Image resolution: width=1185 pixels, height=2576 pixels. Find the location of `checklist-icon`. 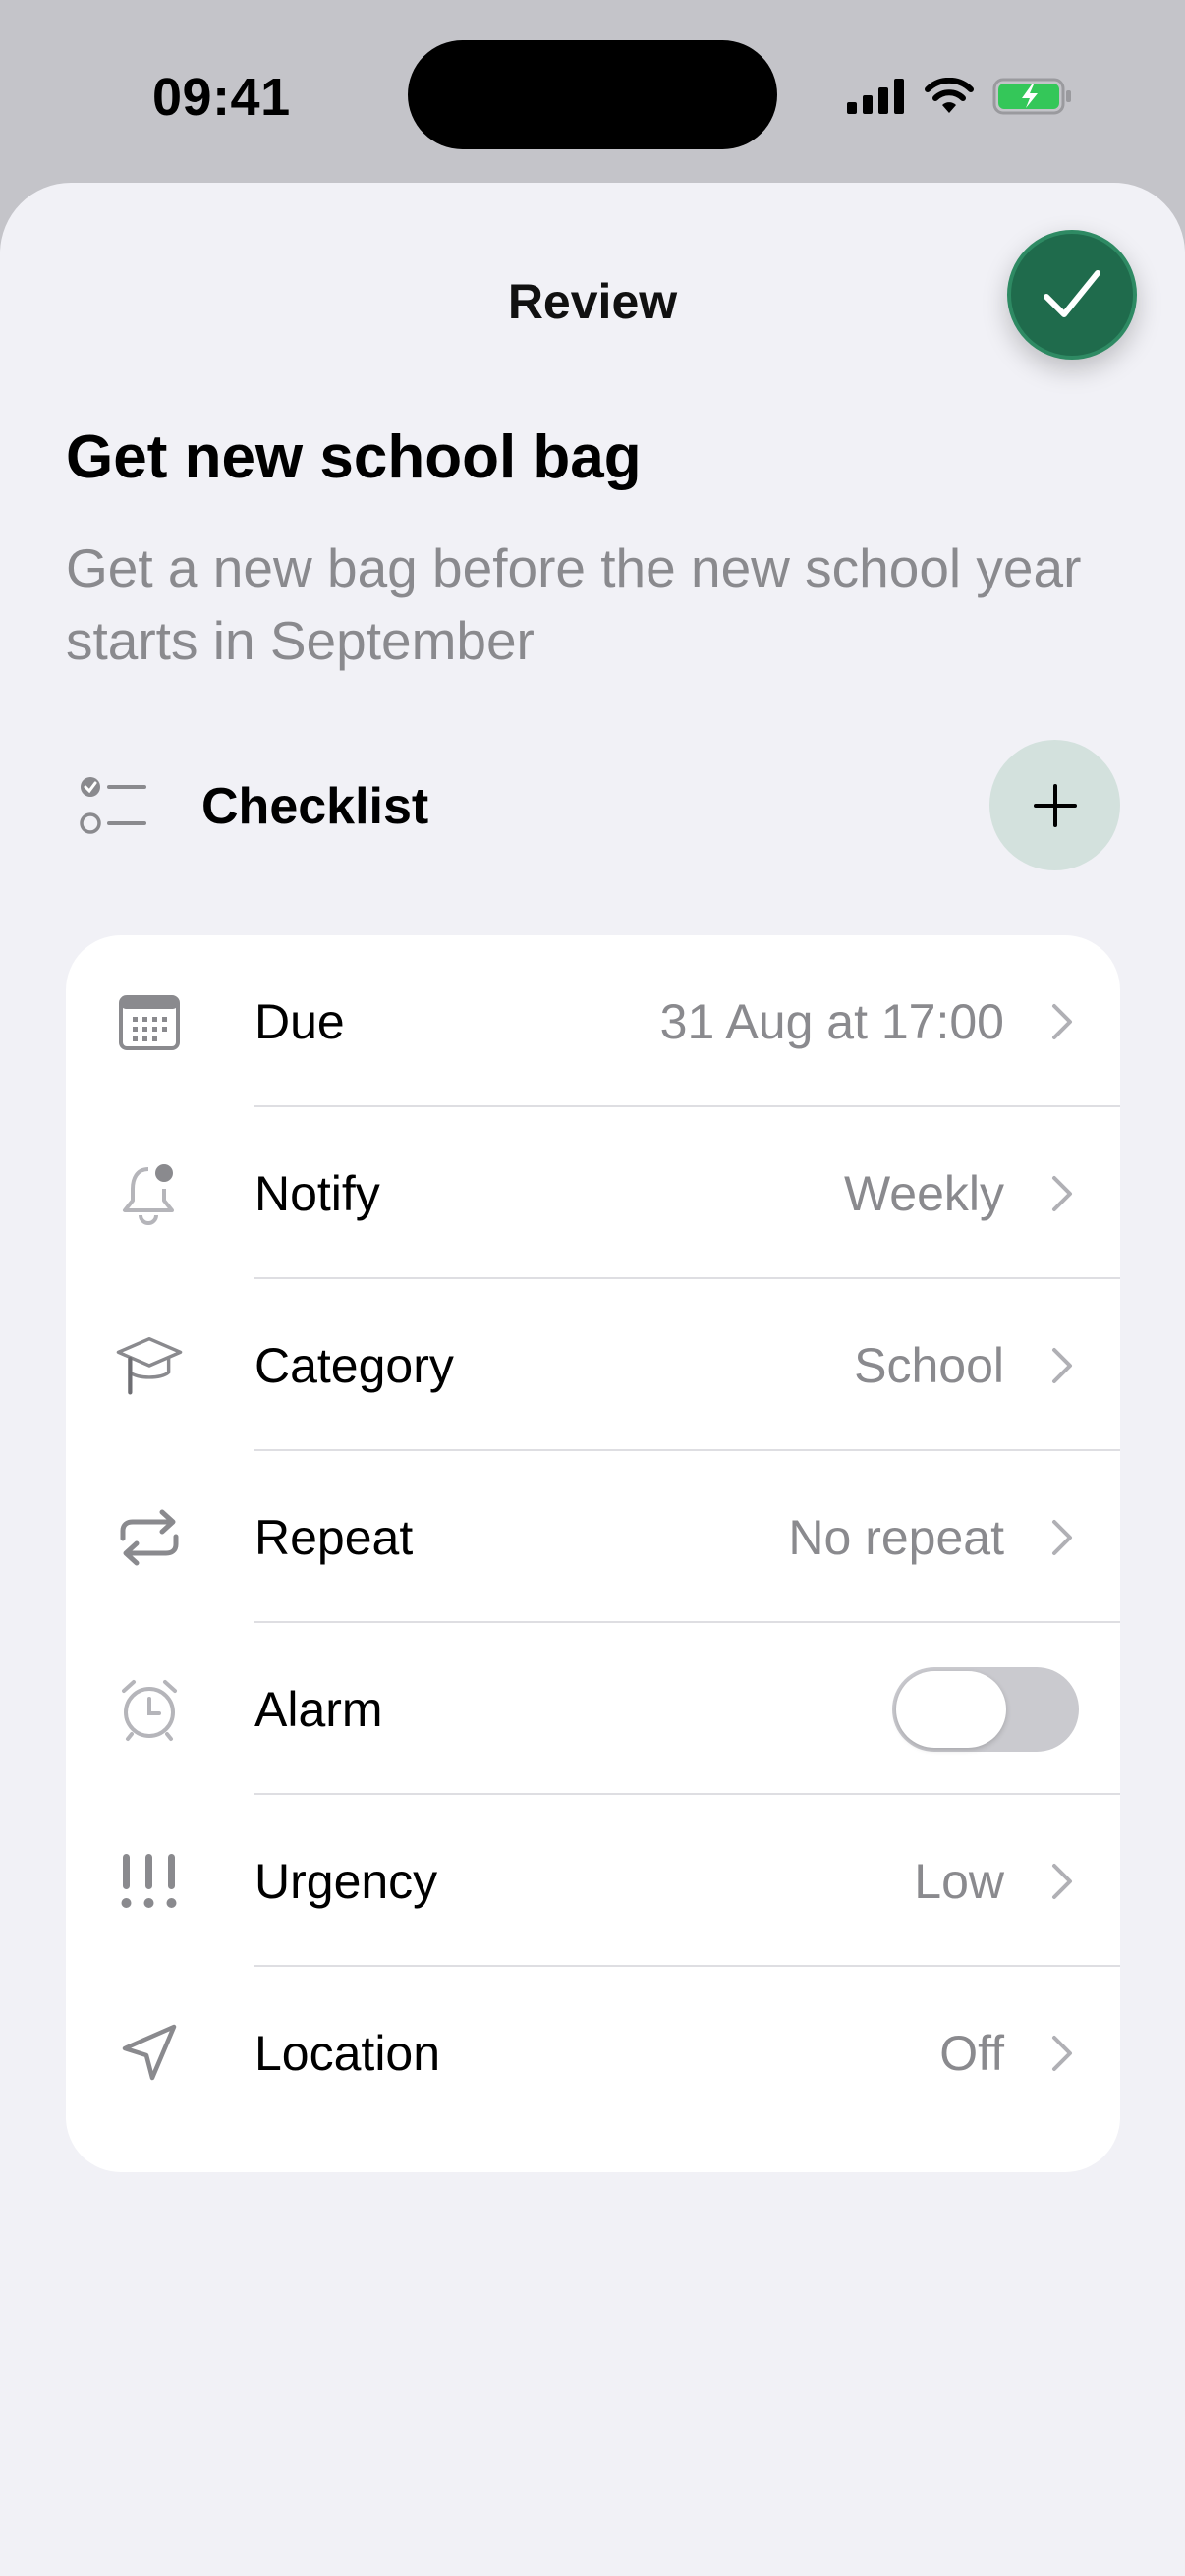

checklist-icon is located at coordinates (113, 805).